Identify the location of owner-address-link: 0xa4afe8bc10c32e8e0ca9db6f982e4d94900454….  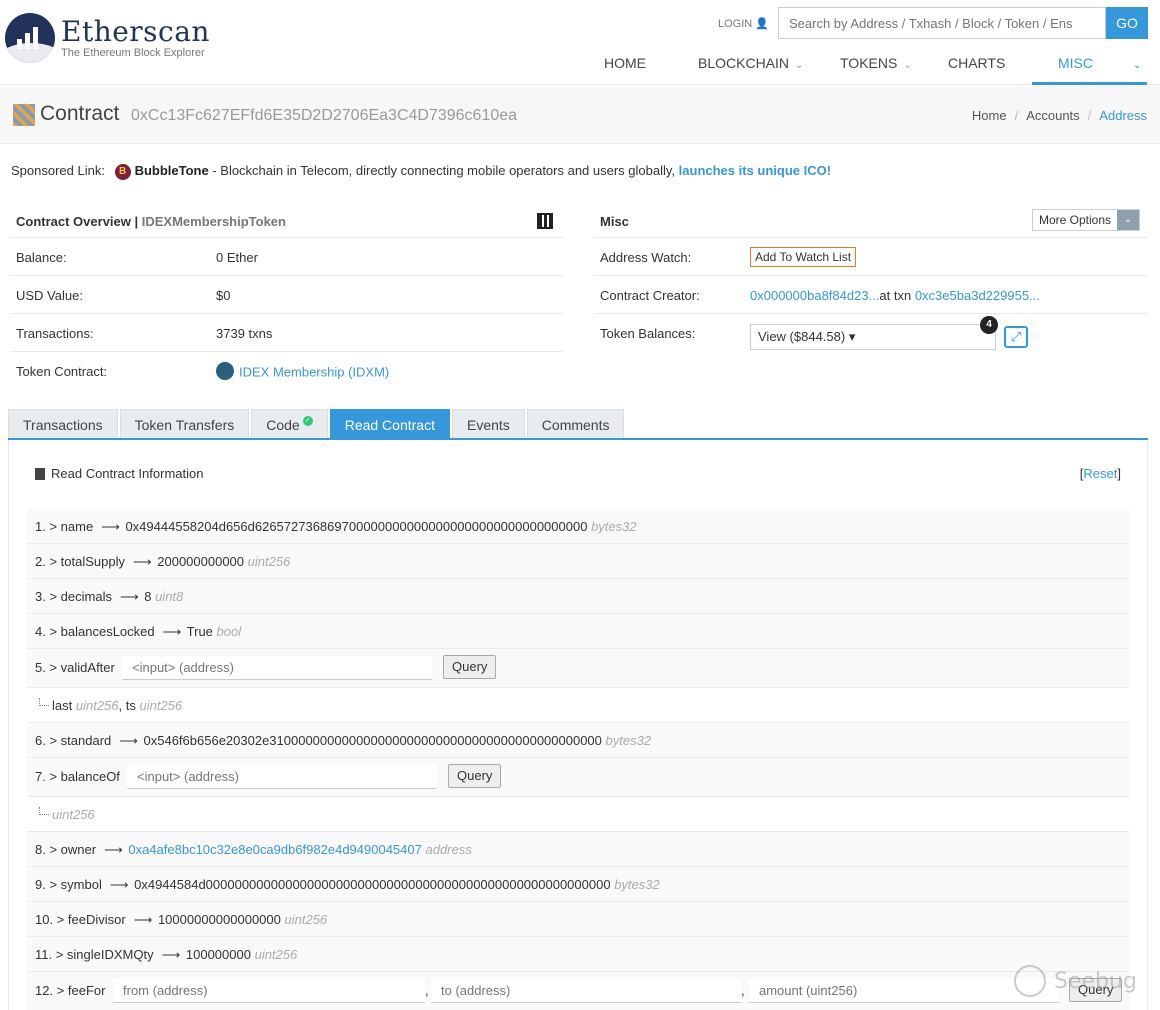
(275, 849).